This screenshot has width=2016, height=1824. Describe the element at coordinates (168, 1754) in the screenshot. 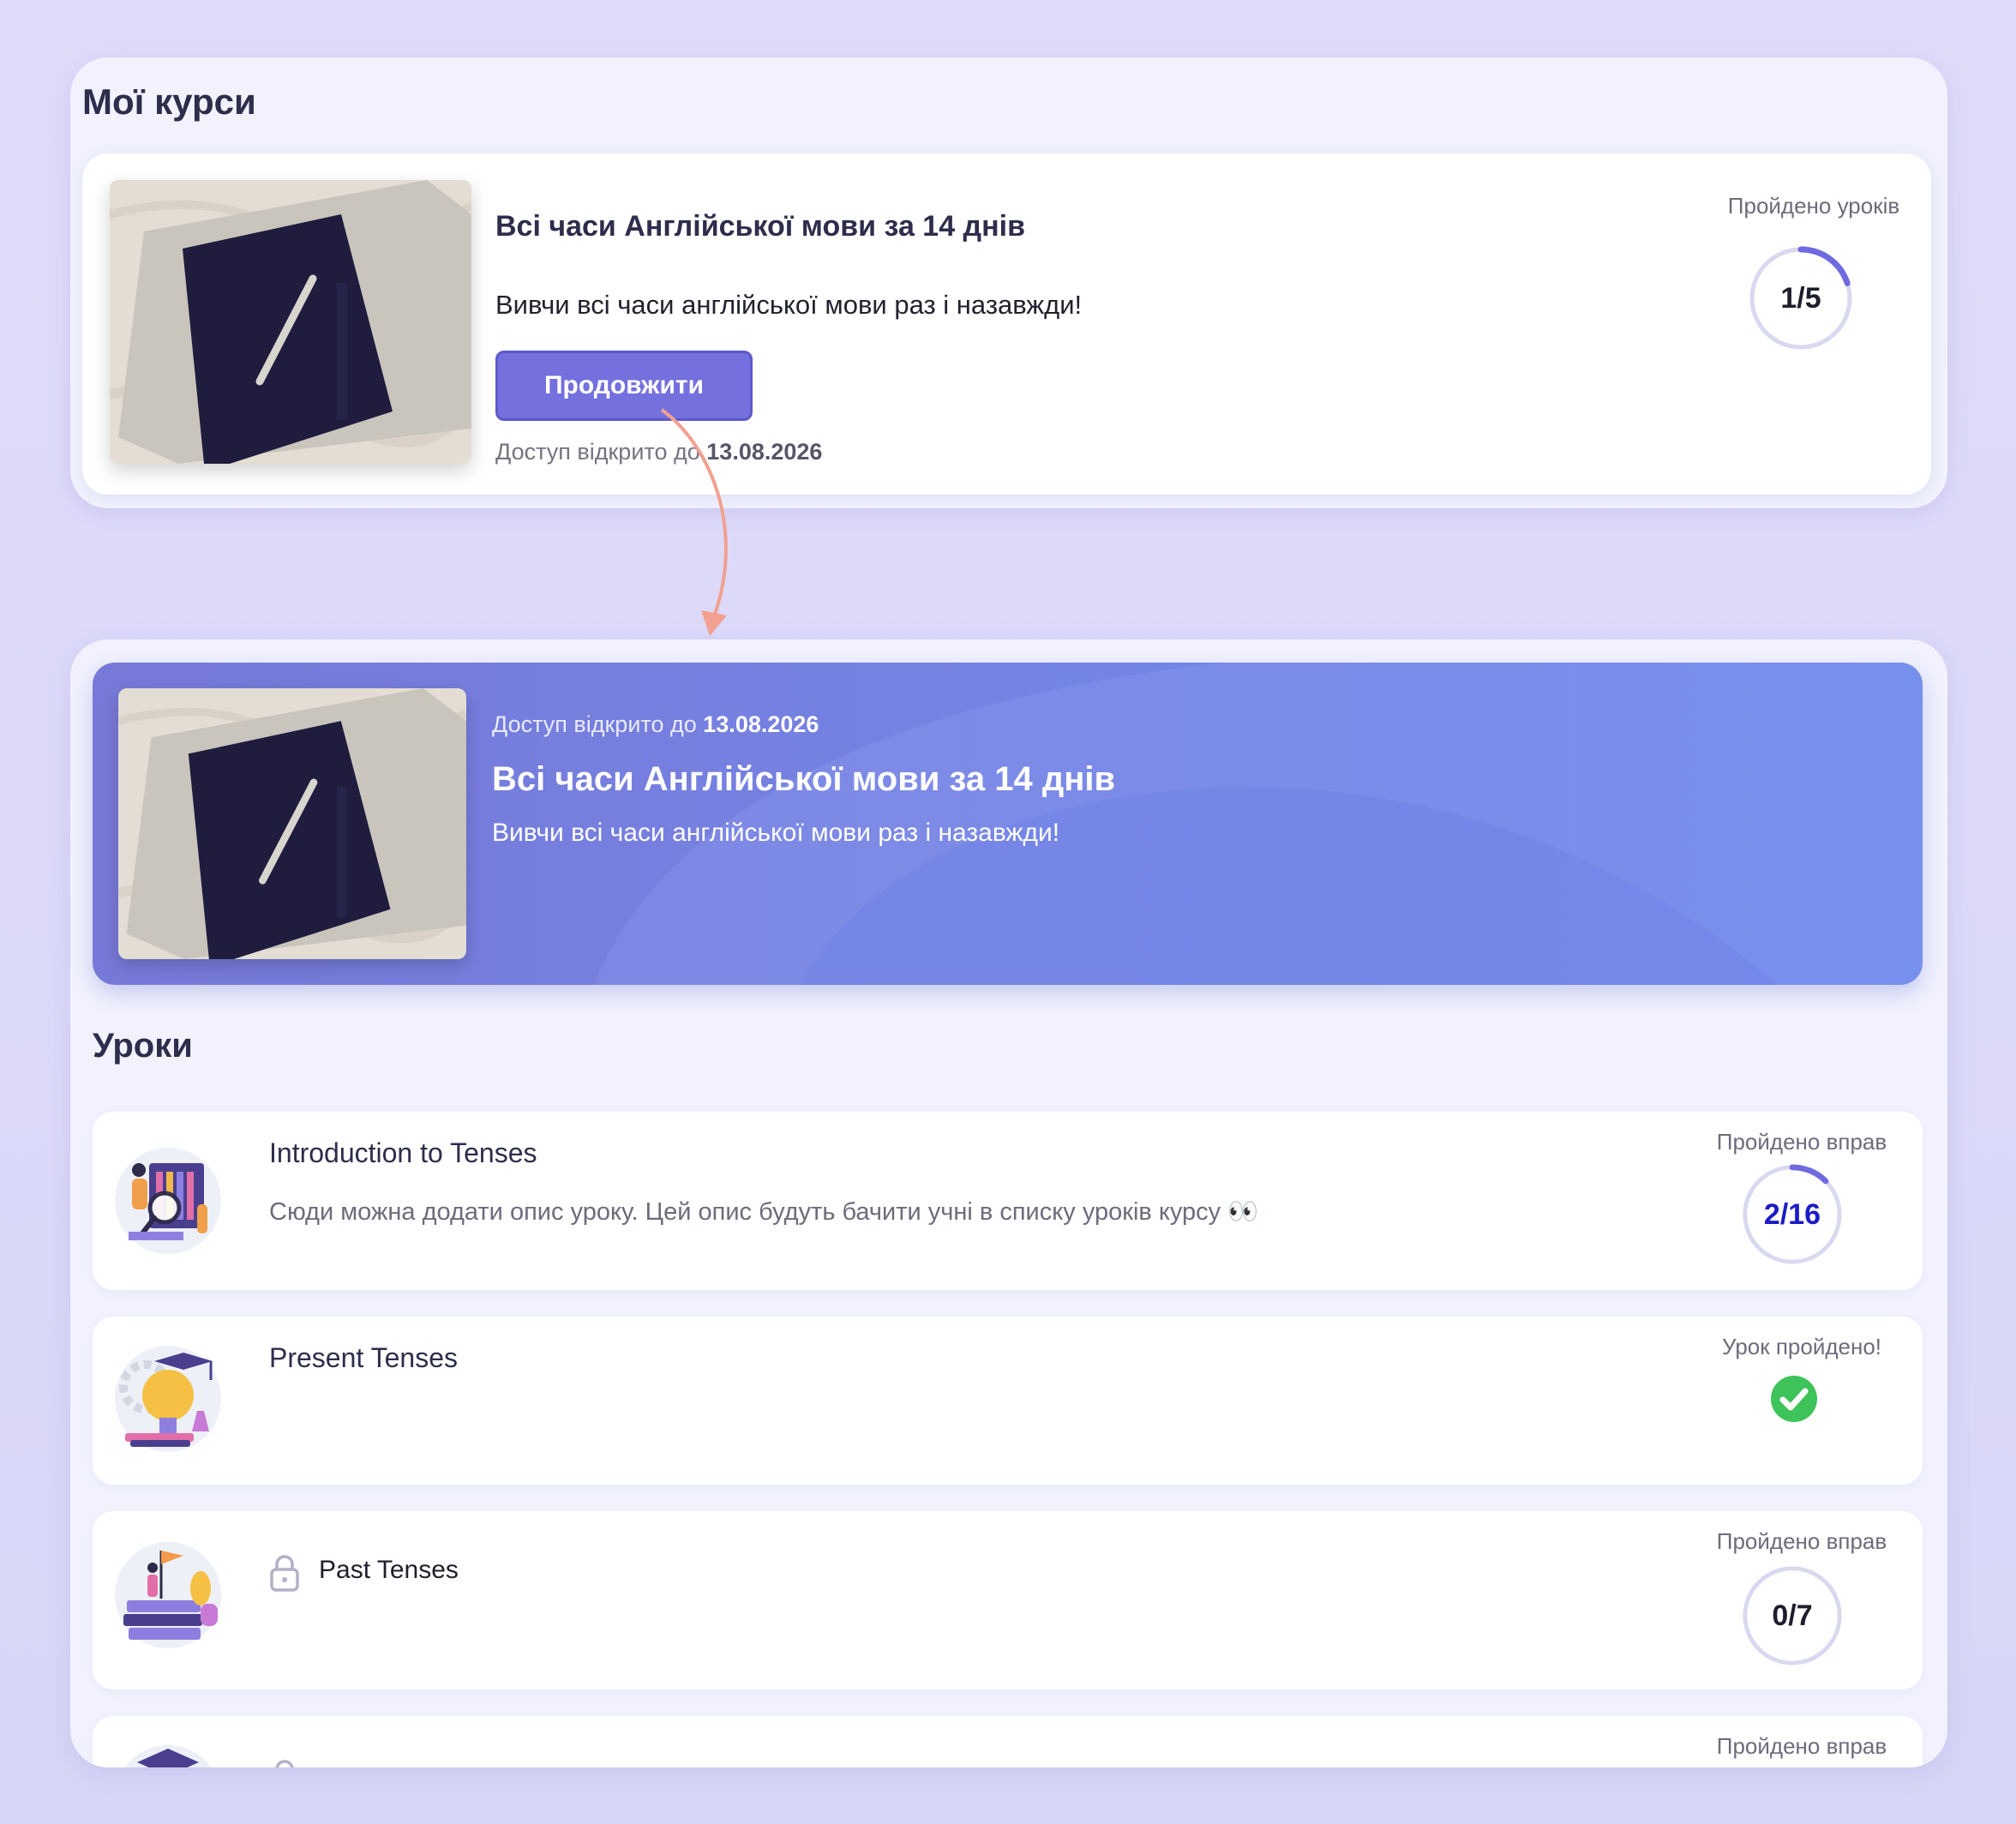

I see `graduation-cap-illustration-icon` at that location.